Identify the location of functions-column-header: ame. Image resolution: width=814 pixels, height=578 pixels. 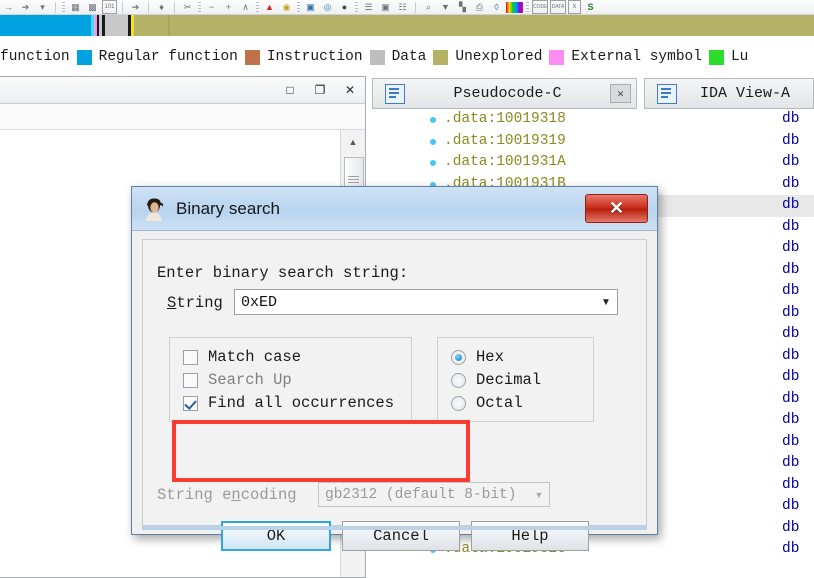
(182, 117).